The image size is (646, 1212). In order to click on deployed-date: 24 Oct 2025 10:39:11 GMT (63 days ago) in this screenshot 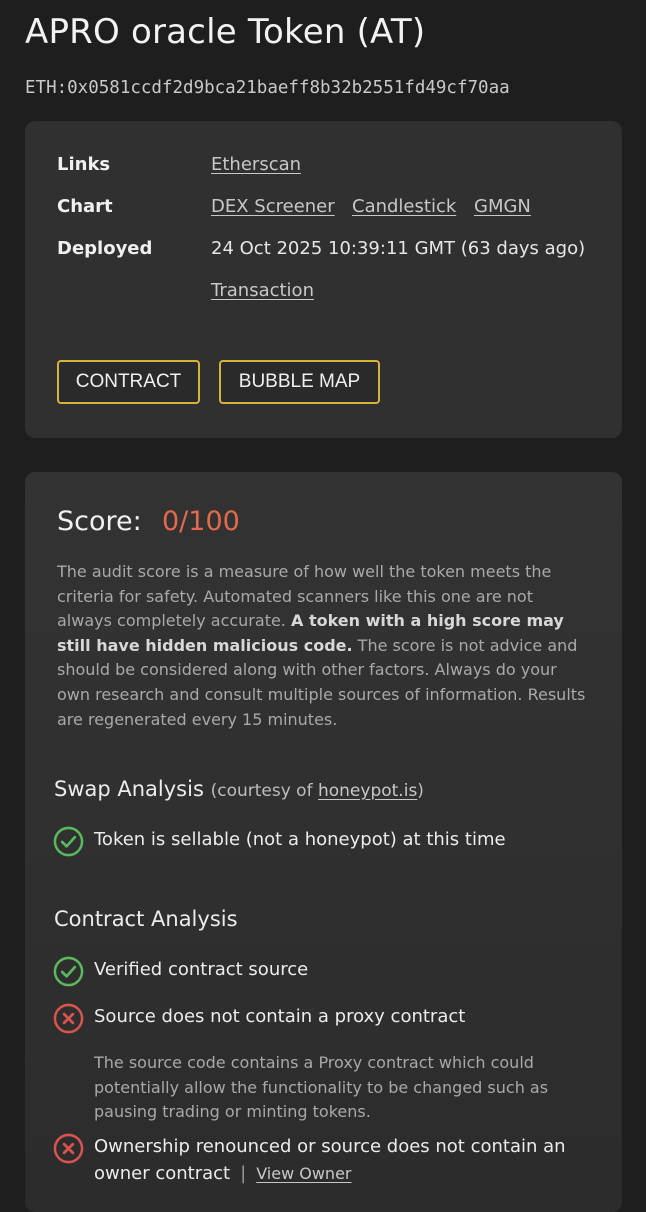, I will do `click(398, 248)`.